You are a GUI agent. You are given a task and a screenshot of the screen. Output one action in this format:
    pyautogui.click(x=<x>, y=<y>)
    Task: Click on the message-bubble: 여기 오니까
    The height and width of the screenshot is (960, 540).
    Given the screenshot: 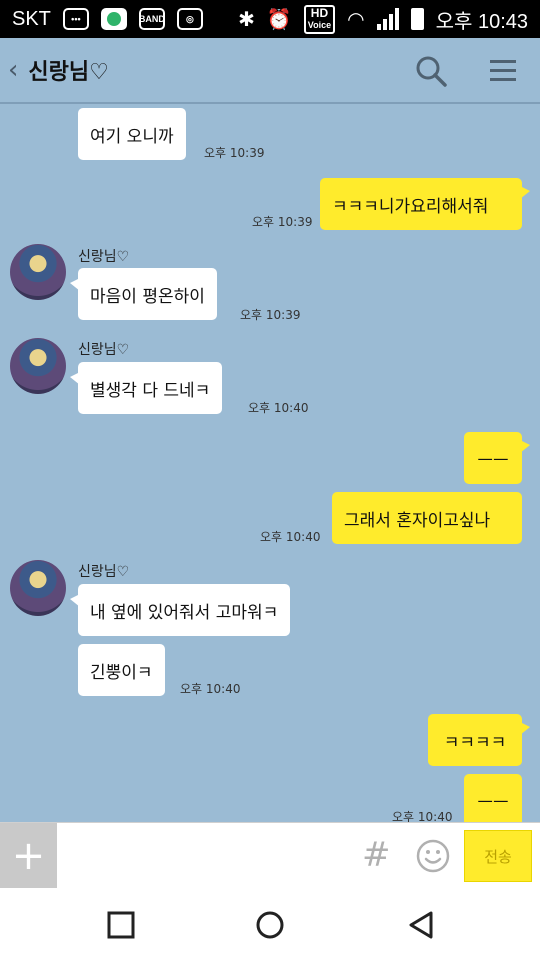 What is the action you would take?
    pyautogui.click(x=132, y=134)
    